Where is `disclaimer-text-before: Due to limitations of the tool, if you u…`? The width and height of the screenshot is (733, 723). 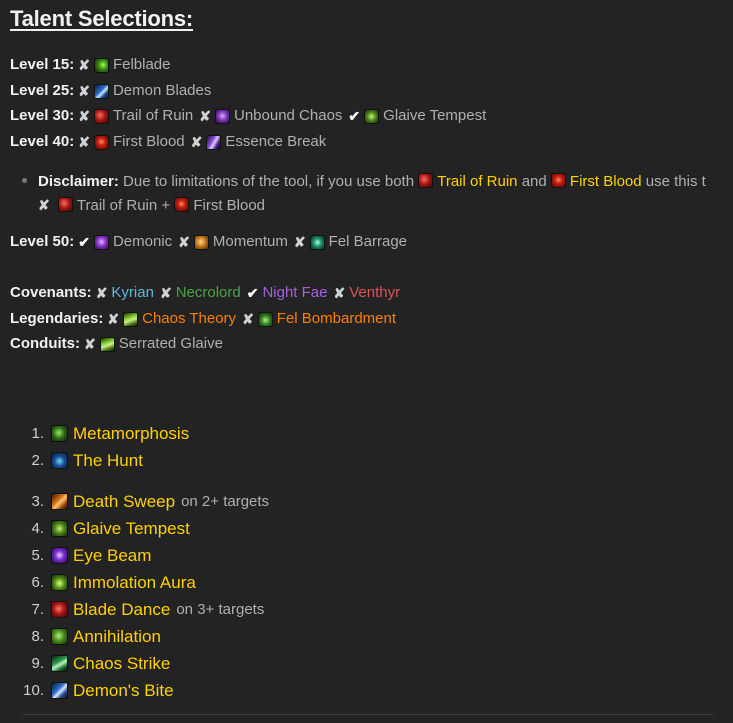 disclaimer-text-before: Due to limitations of the tool, if you u… is located at coordinates (269, 181).